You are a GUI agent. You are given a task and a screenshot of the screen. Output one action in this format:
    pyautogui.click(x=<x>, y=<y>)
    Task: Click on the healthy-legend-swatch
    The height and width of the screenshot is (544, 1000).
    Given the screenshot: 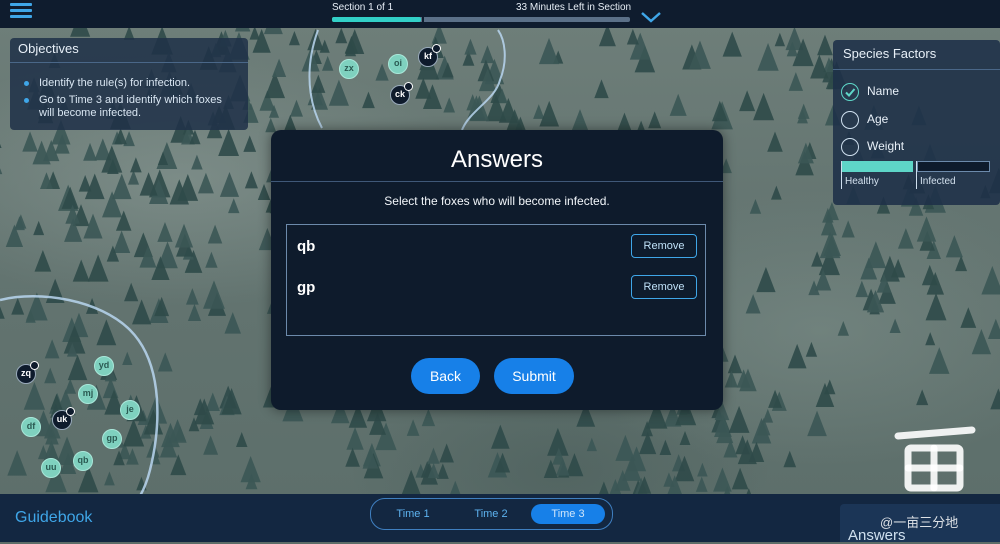 What is the action you would take?
    pyautogui.click(x=877, y=166)
    